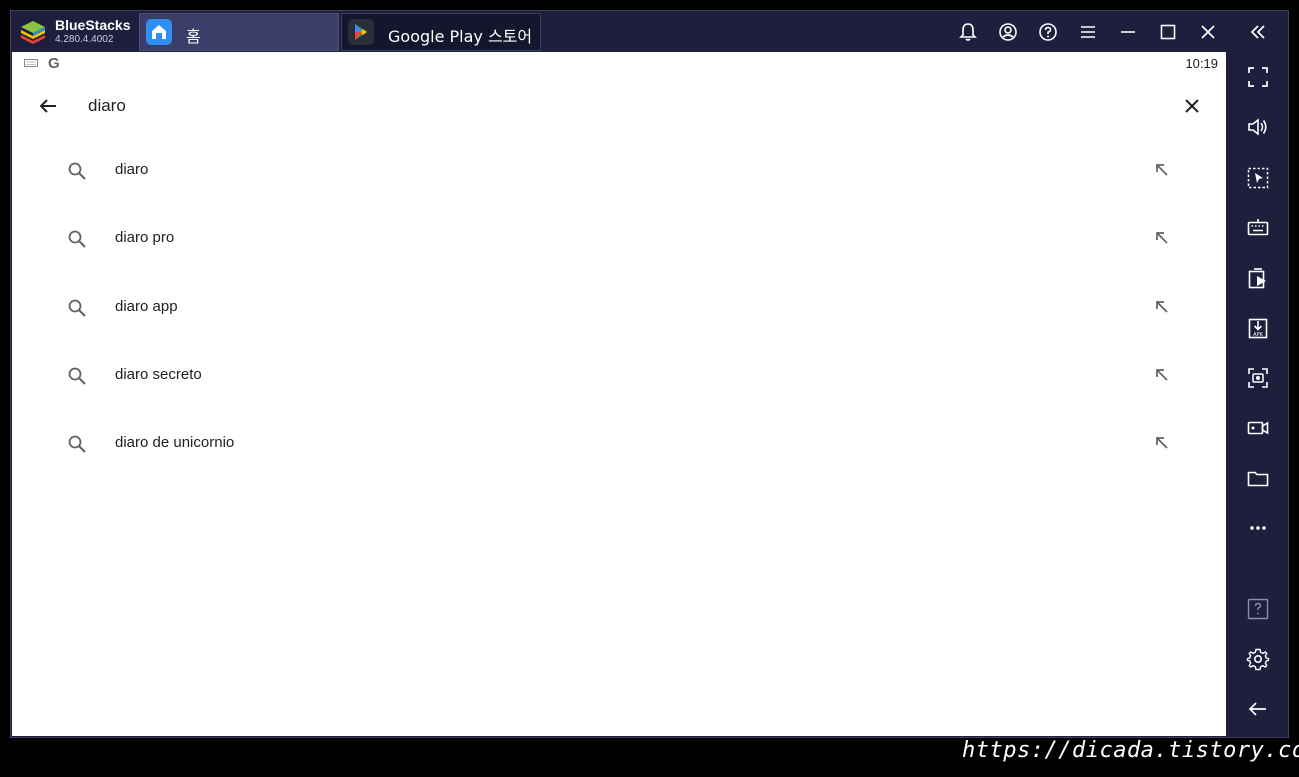 This screenshot has width=1299, height=777. I want to click on search-back-arrow-icon, so click(48, 106).